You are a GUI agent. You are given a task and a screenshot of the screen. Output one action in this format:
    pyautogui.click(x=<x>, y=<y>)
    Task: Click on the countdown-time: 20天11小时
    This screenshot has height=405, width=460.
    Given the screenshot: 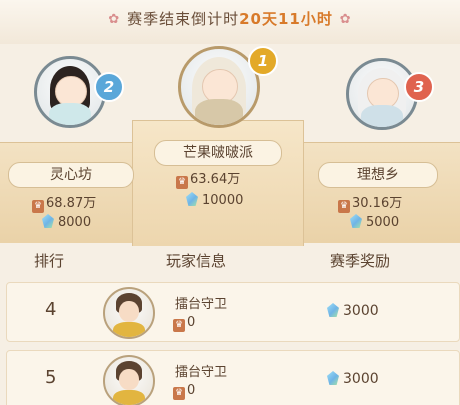 What is the action you would take?
    pyautogui.click(x=286, y=19)
    